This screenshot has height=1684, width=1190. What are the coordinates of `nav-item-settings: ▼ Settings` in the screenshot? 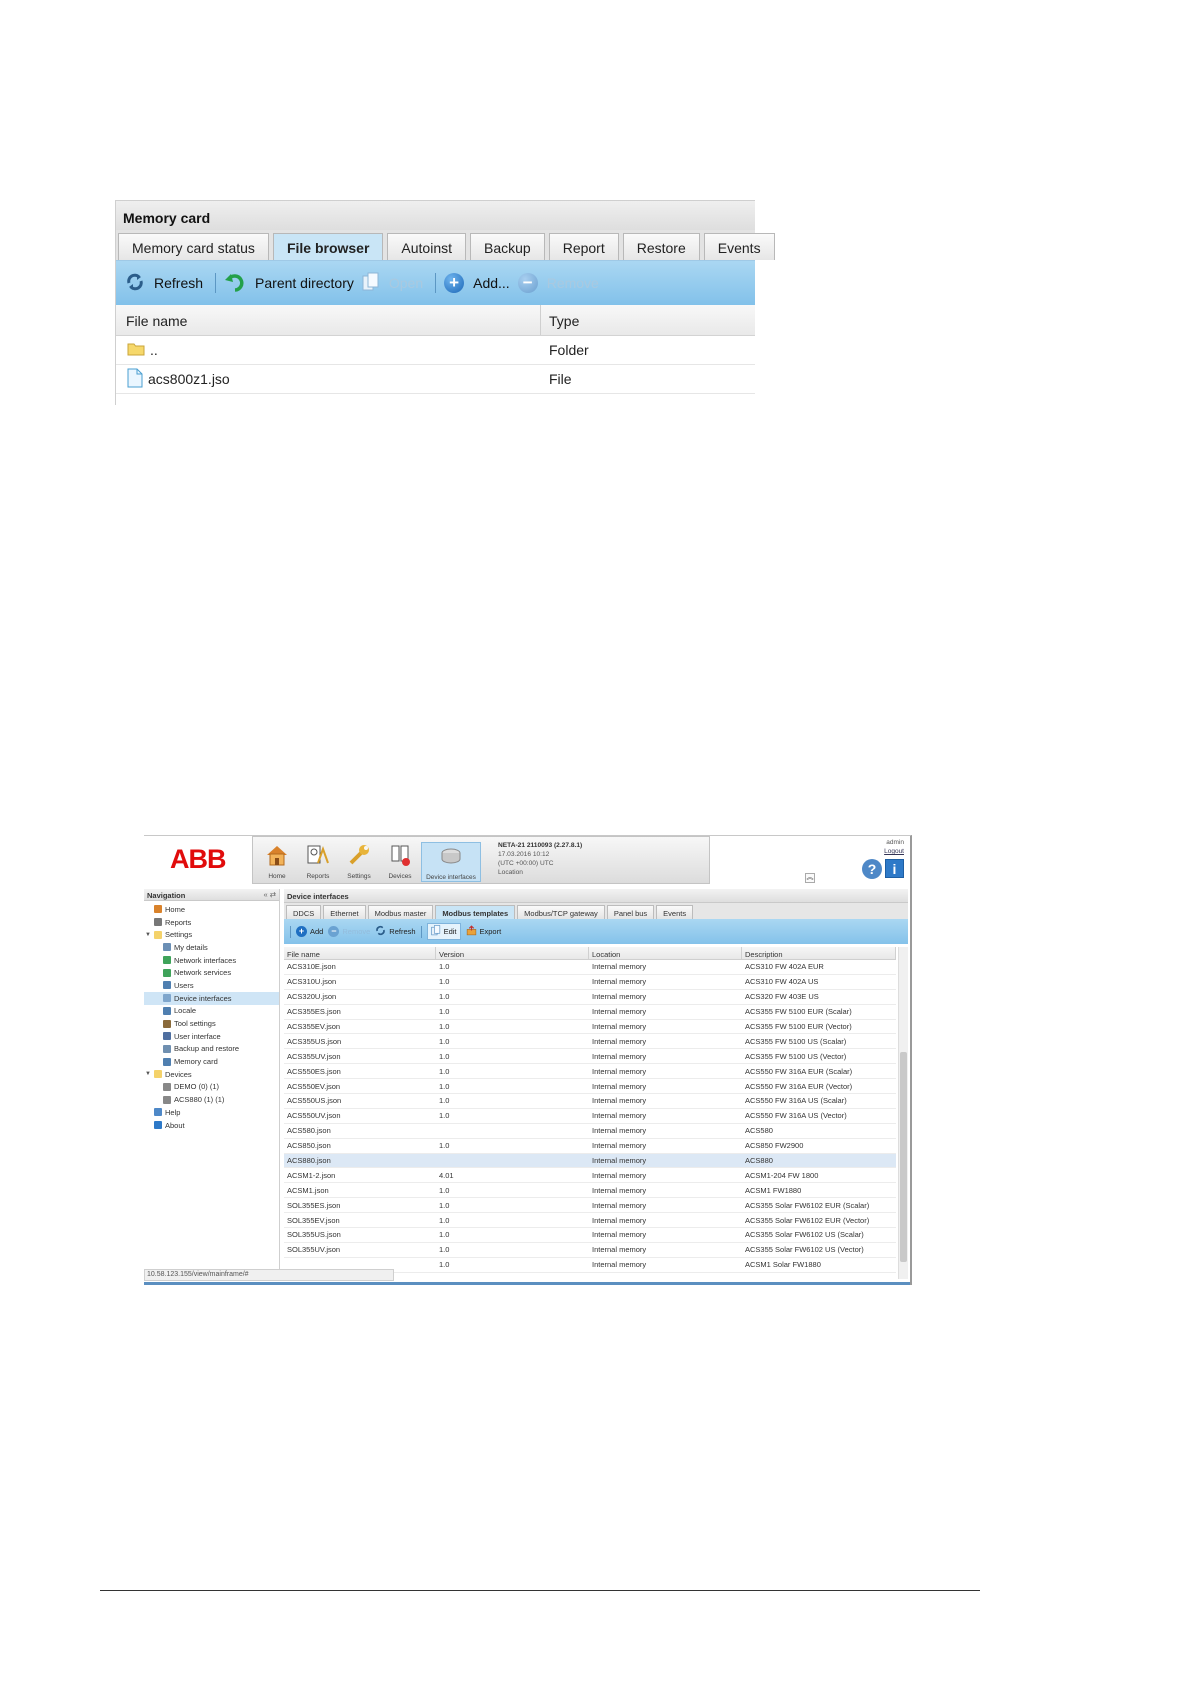 It's located at (211, 934).